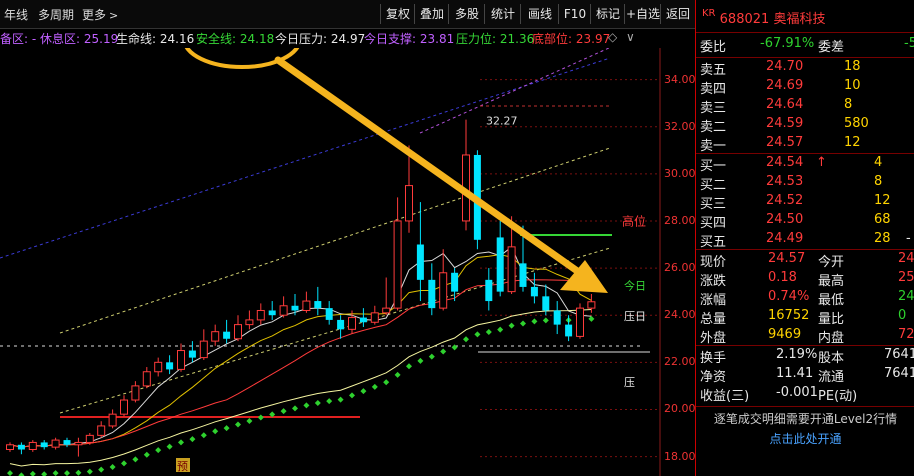 Image resolution: width=914 pixels, height=476 pixels. I want to click on toolbar-button-6: 标记, so click(607, 14).